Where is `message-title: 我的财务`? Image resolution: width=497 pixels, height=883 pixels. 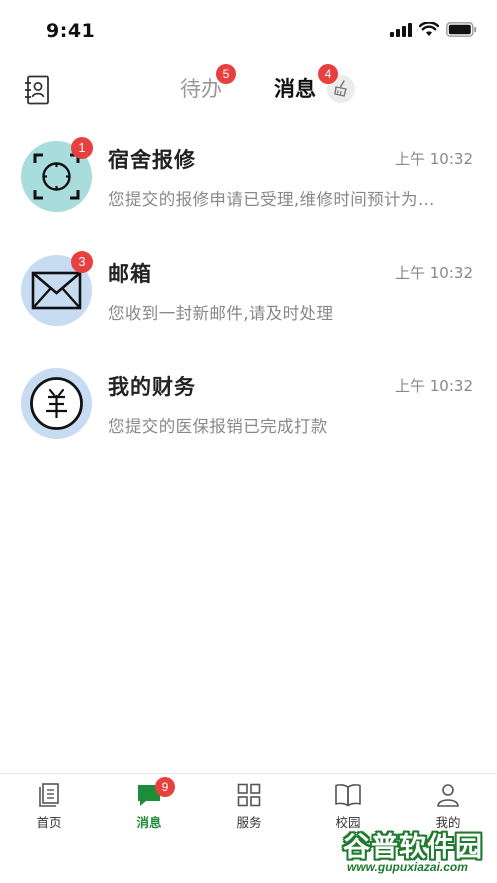
message-title: 我的财务 is located at coordinates (152, 387).